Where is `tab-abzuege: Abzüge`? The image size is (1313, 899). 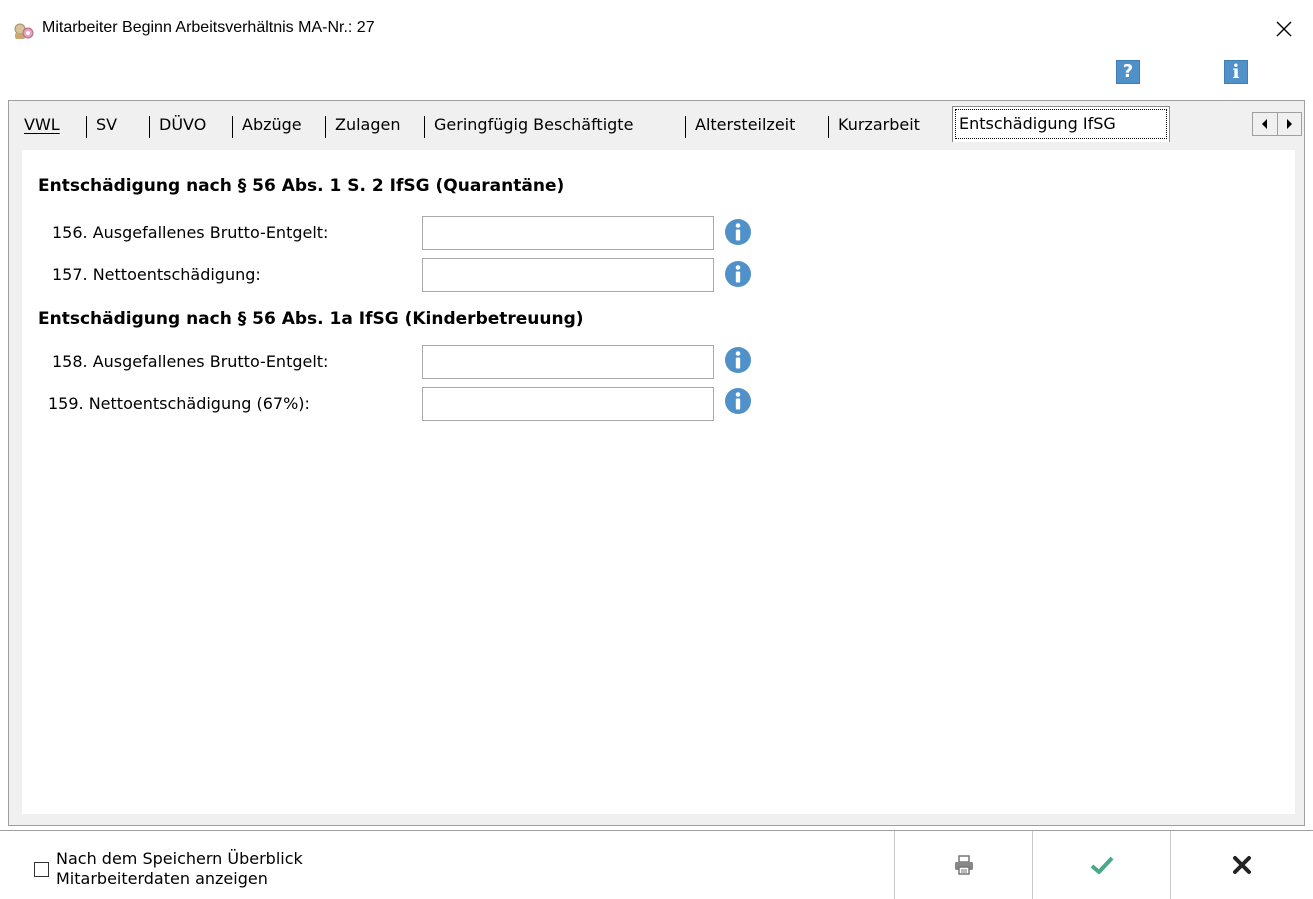 tab-abzuege: Abzüge is located at coordinates (272, 125).